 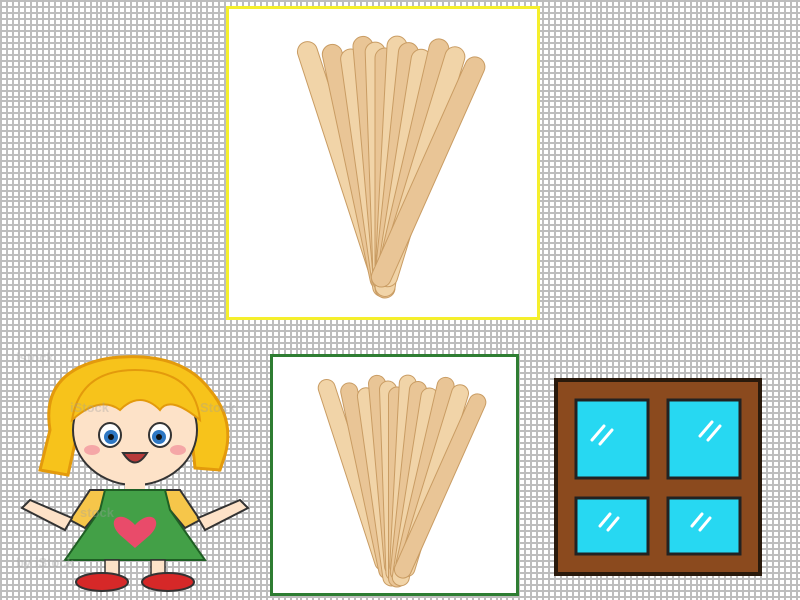 I want to click on window-illustration, so click(x=658, y=477).